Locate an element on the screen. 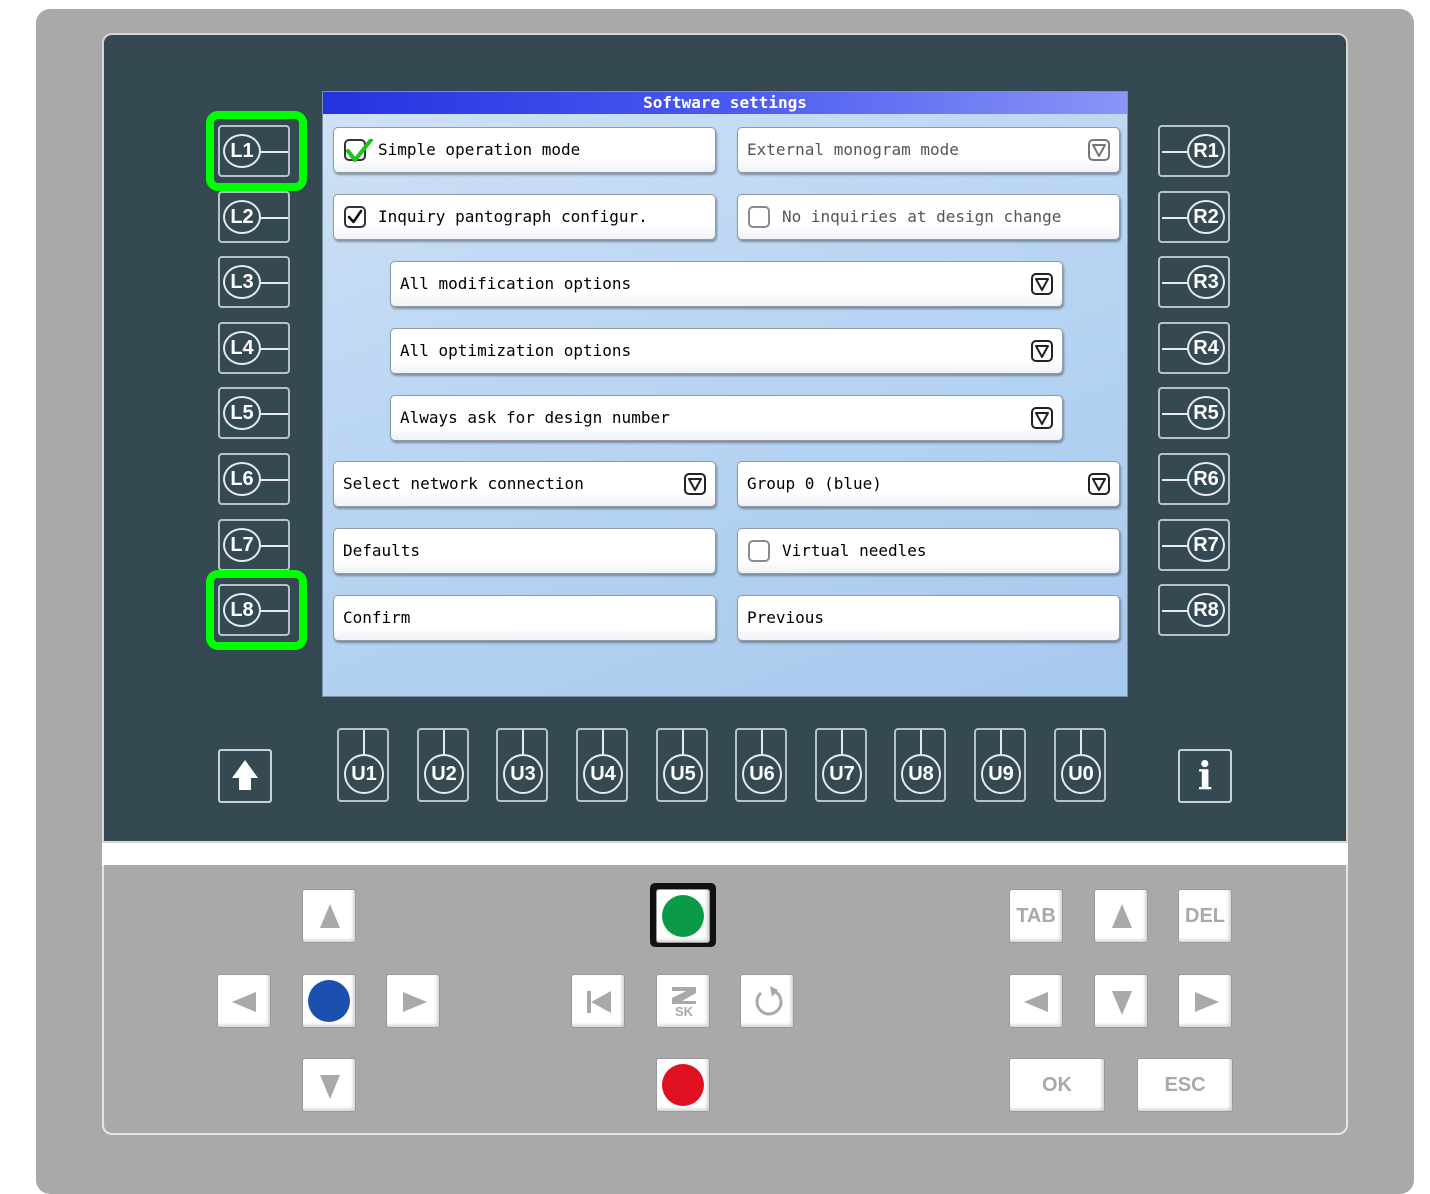 The width and height of the screenshot is (1430, 1194). triangle-down-icon is located at coordinates (330, 1087).